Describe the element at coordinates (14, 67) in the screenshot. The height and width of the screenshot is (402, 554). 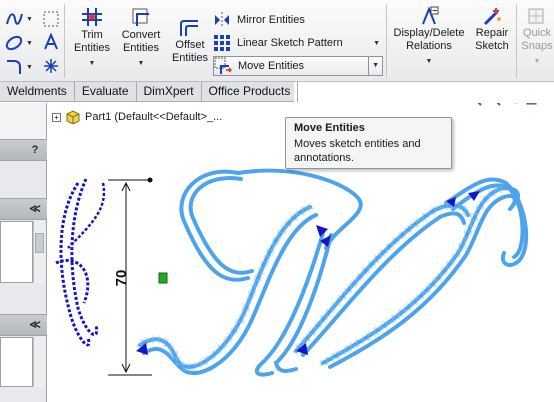
I see `fillet-icon` at that location.